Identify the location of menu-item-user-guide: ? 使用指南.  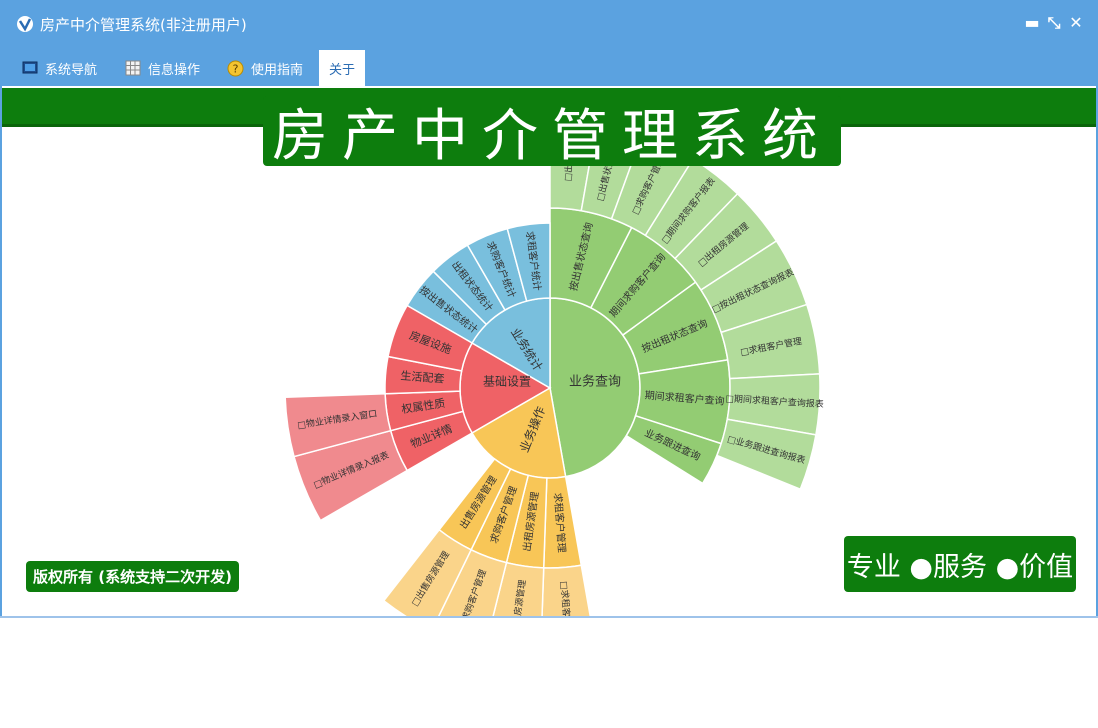
(265, 68).